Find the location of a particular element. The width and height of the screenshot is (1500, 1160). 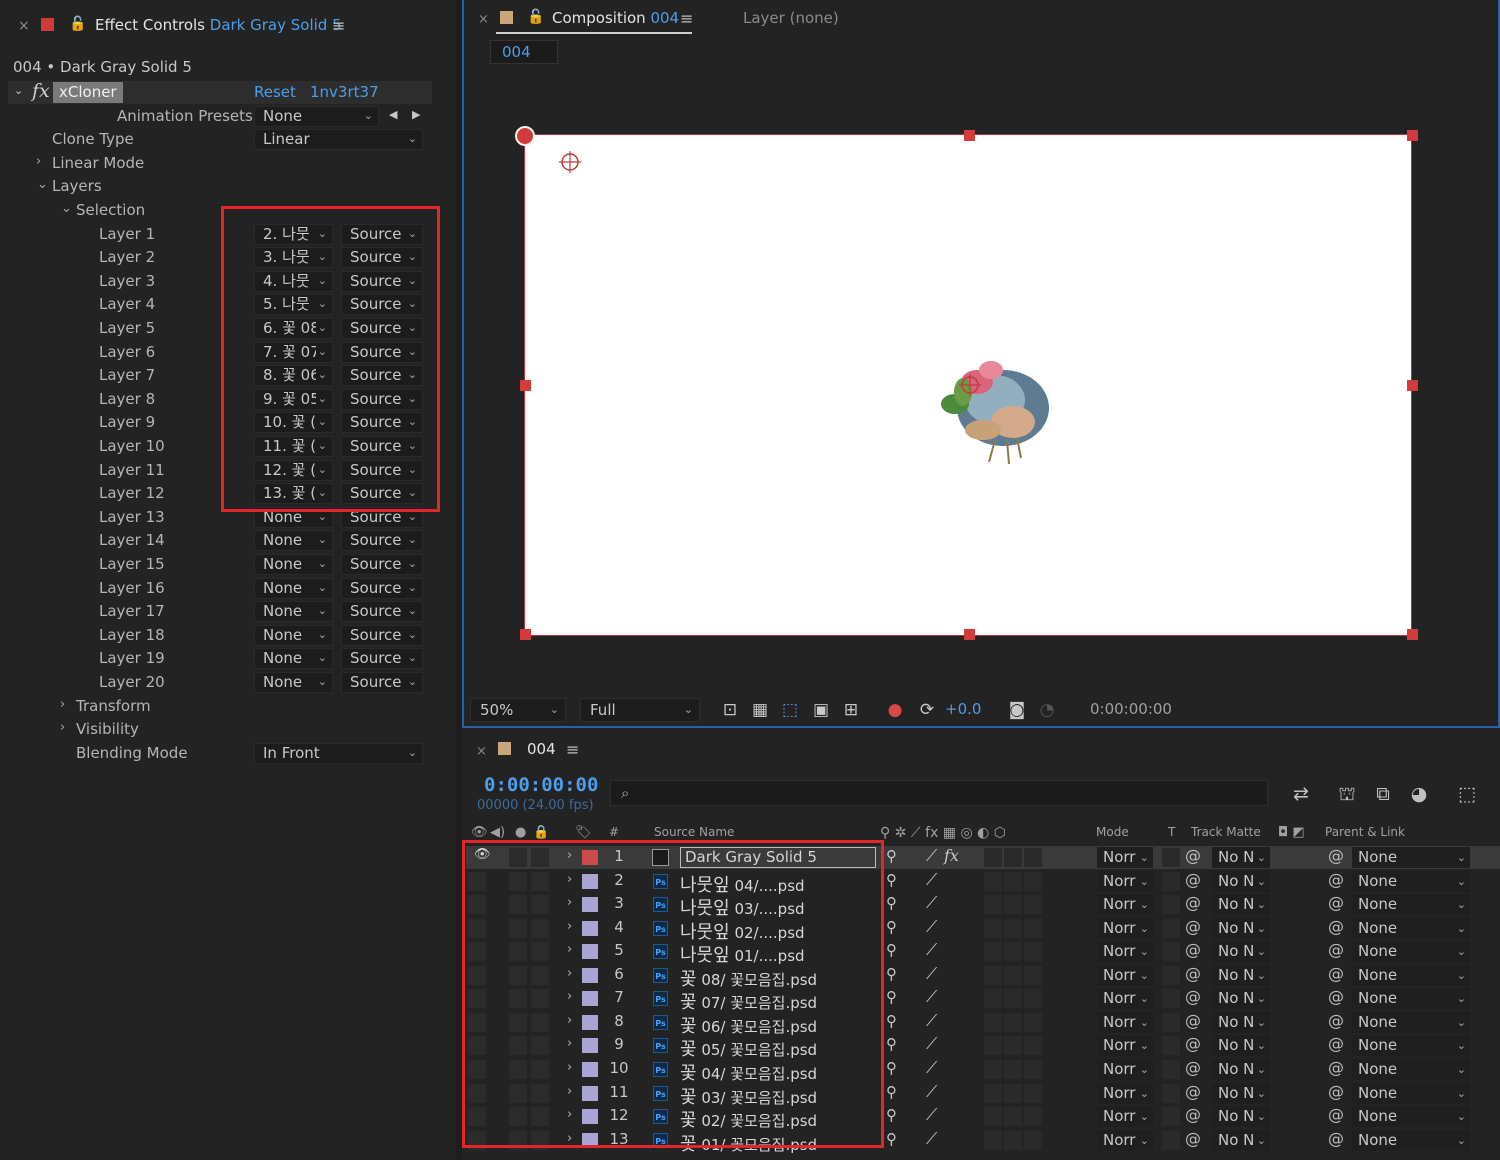

lock-icon: 🔓 is located at coordinates (535, 17).